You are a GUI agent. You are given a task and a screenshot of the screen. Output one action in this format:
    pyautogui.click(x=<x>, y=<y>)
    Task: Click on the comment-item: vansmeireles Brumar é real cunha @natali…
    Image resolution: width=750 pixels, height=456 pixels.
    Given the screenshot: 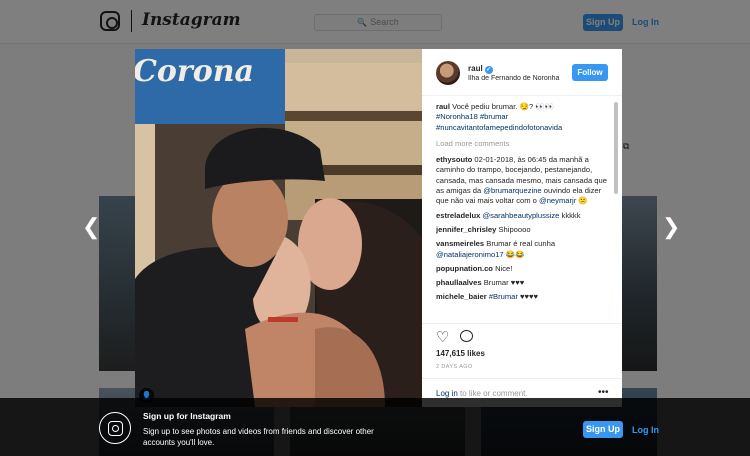 What is the action you would take?
    pyautogui.click(x=525, y=249)
    